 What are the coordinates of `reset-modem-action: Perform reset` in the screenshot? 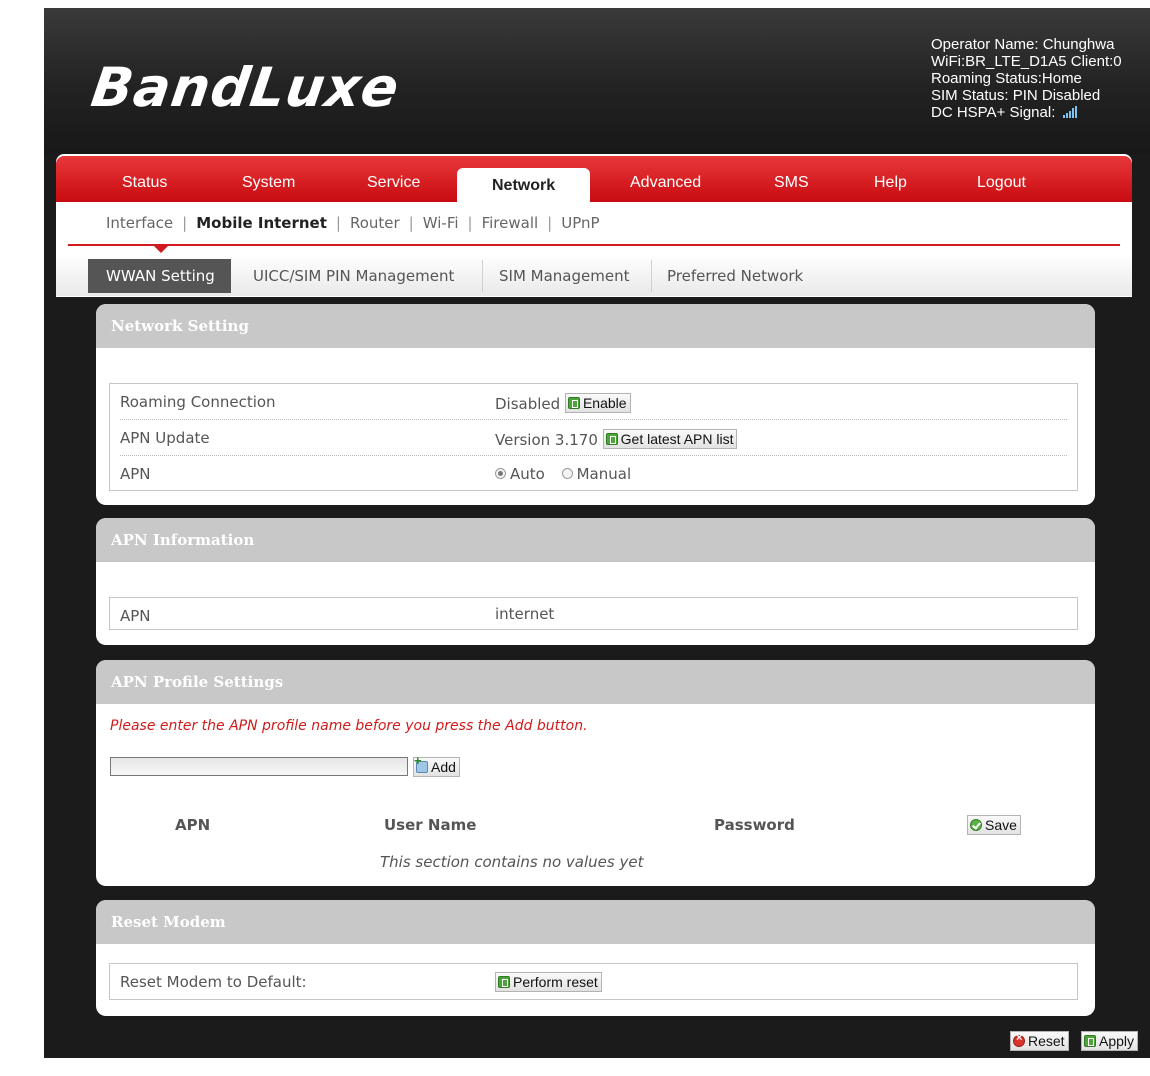 It's located at (548, 982).